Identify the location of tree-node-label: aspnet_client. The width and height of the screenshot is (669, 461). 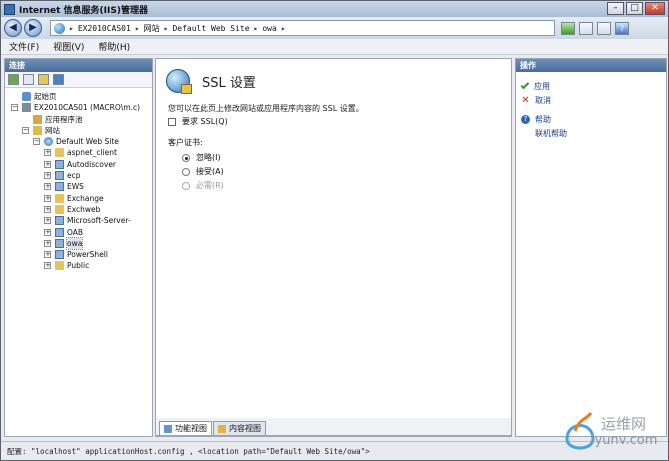
(92, 153).